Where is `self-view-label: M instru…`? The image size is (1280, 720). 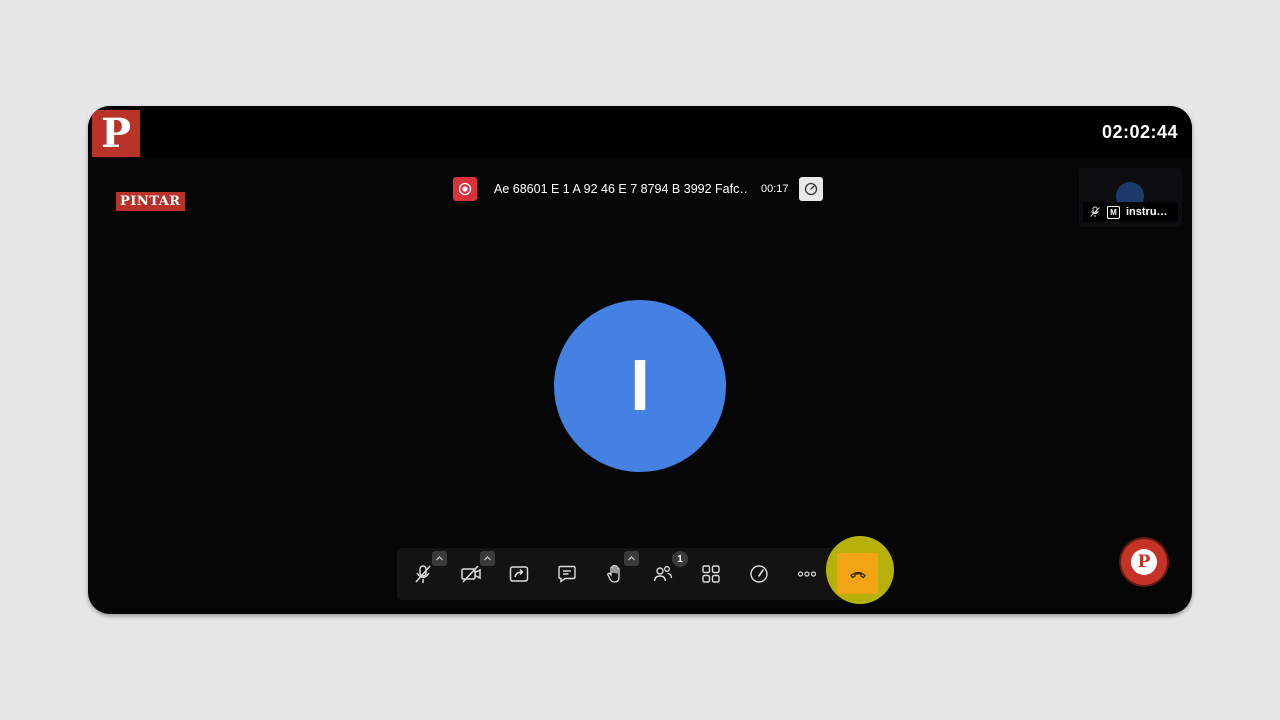 self-view-label: M instru… is located at coordinates (1130, 212).